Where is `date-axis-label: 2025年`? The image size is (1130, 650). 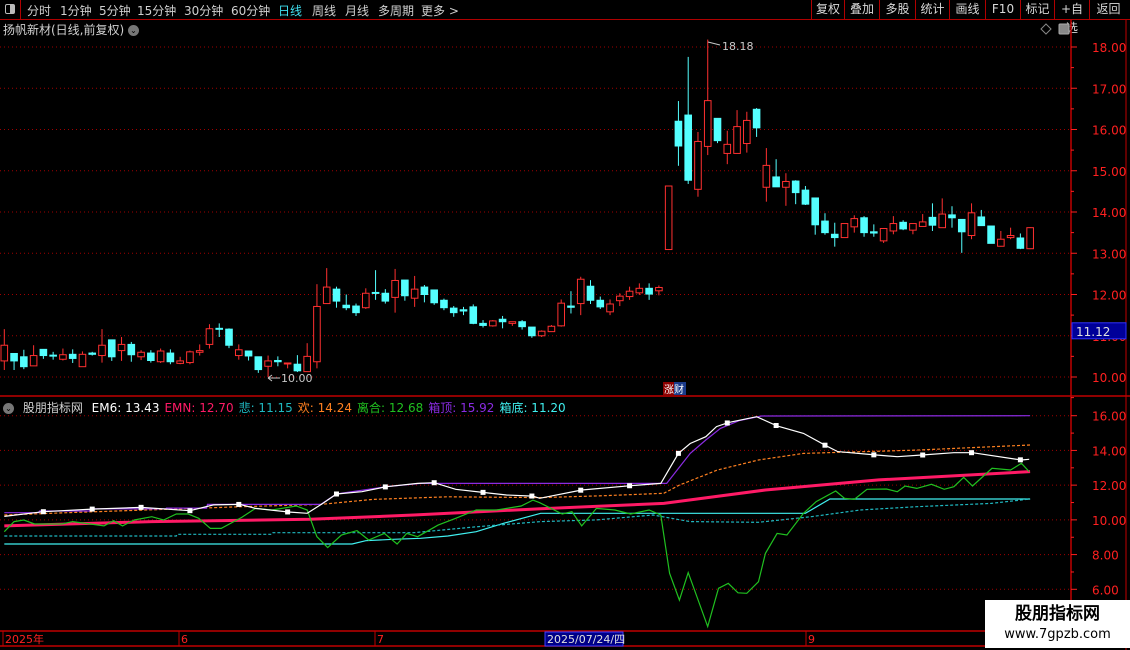 date-axis-label: 2025年 is located at coordinates (24, 639).